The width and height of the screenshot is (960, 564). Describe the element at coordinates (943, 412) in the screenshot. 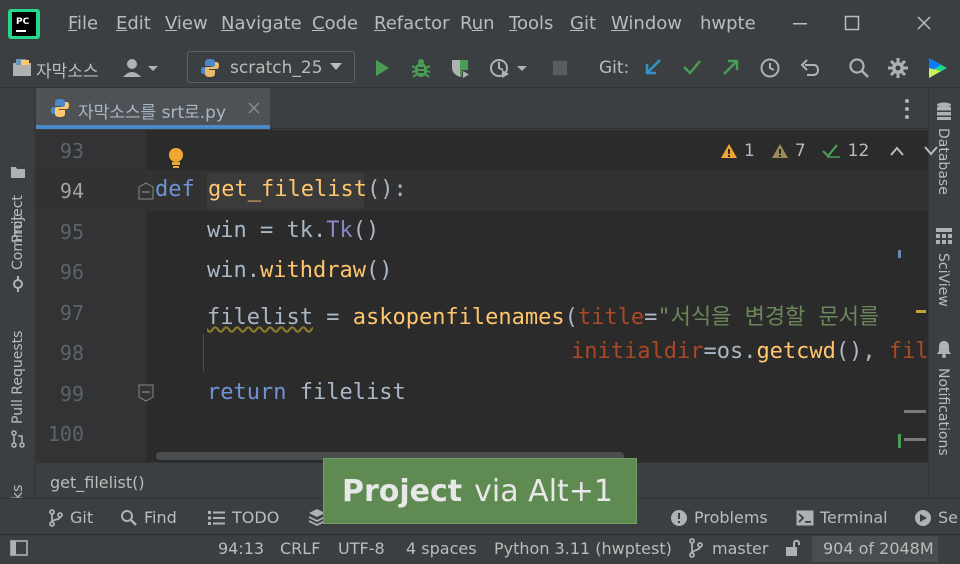

I see `notifications-tool-button: Notifications` at that location.